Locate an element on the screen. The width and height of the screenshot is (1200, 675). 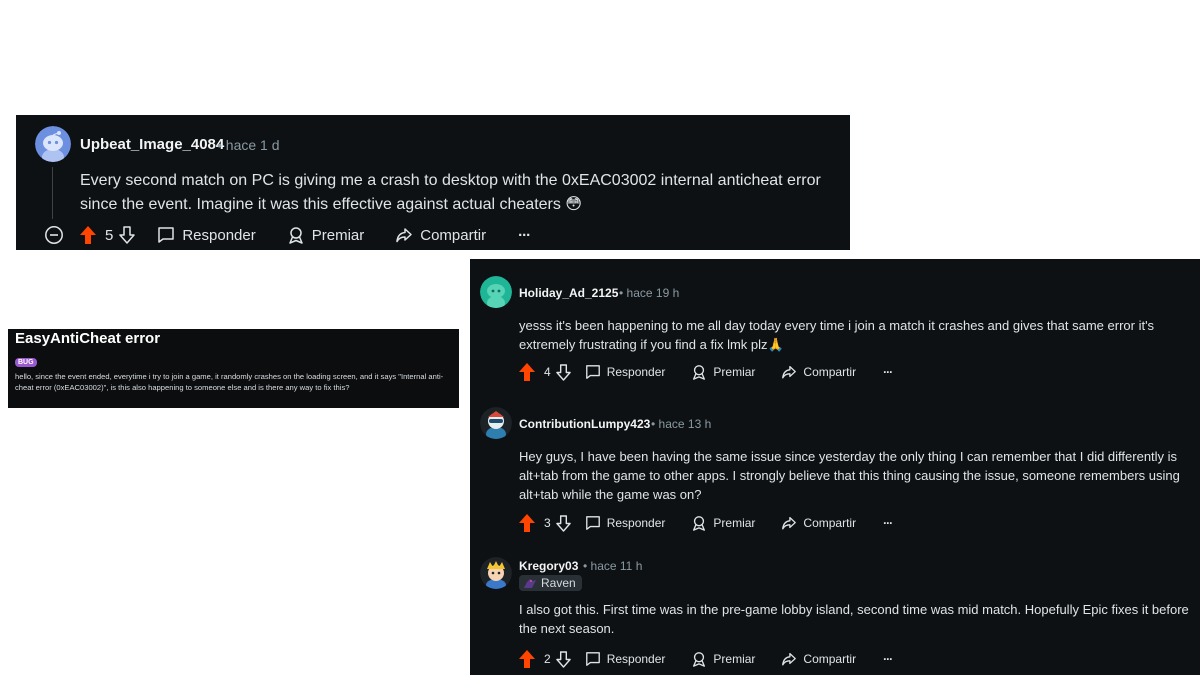
vote-count: 4 is located at coordinates (547, 372).